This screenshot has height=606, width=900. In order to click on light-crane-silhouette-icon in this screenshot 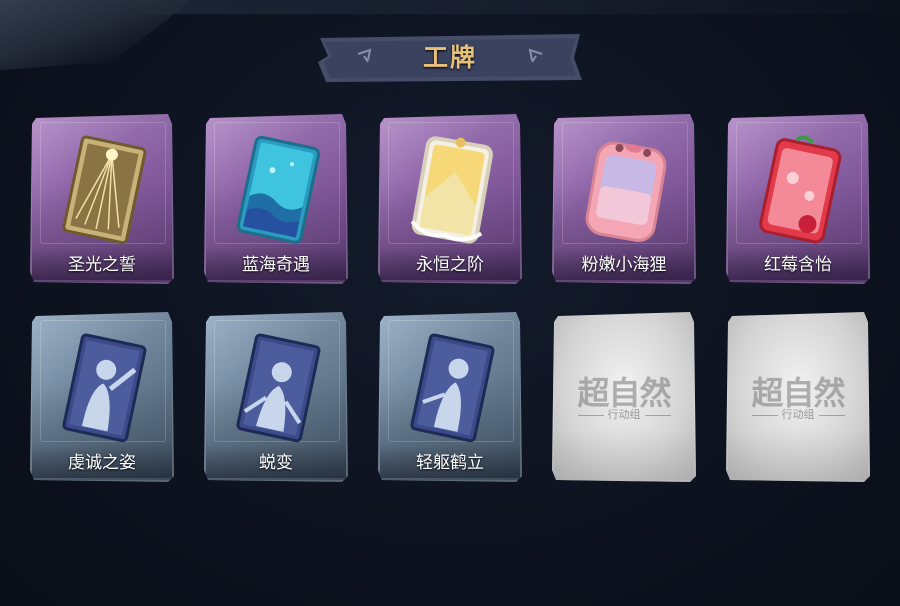, I will do `click(453, 390)`.